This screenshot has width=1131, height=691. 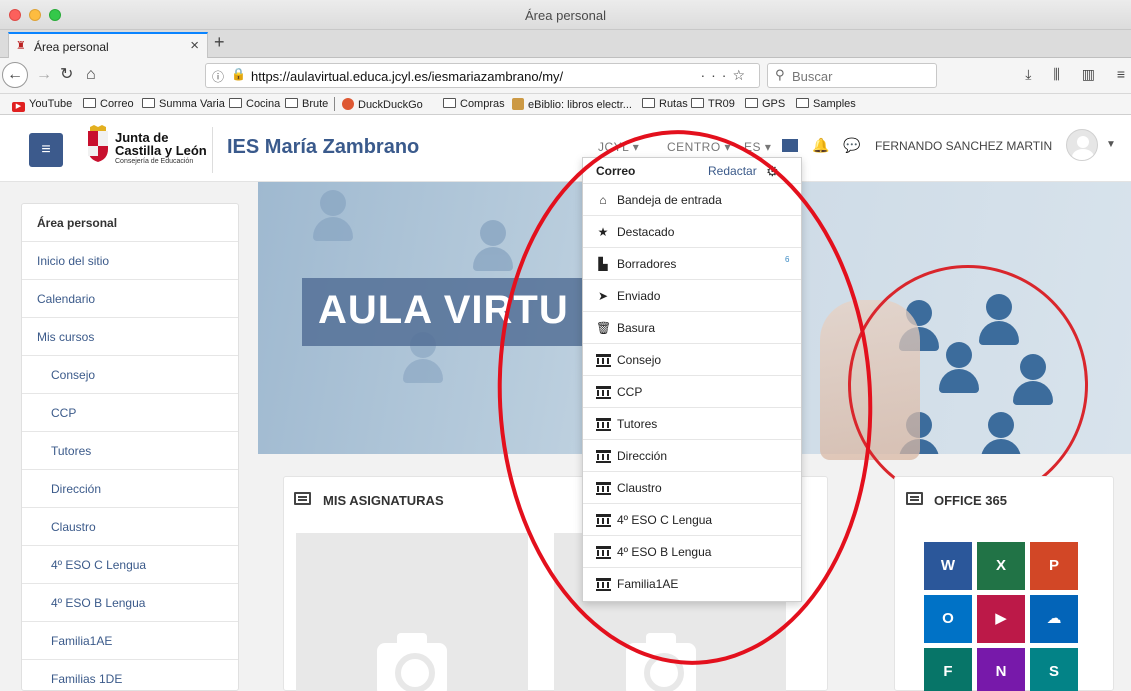 I want to click on bookmark-folder: Correo, so click(x=108, y=104).